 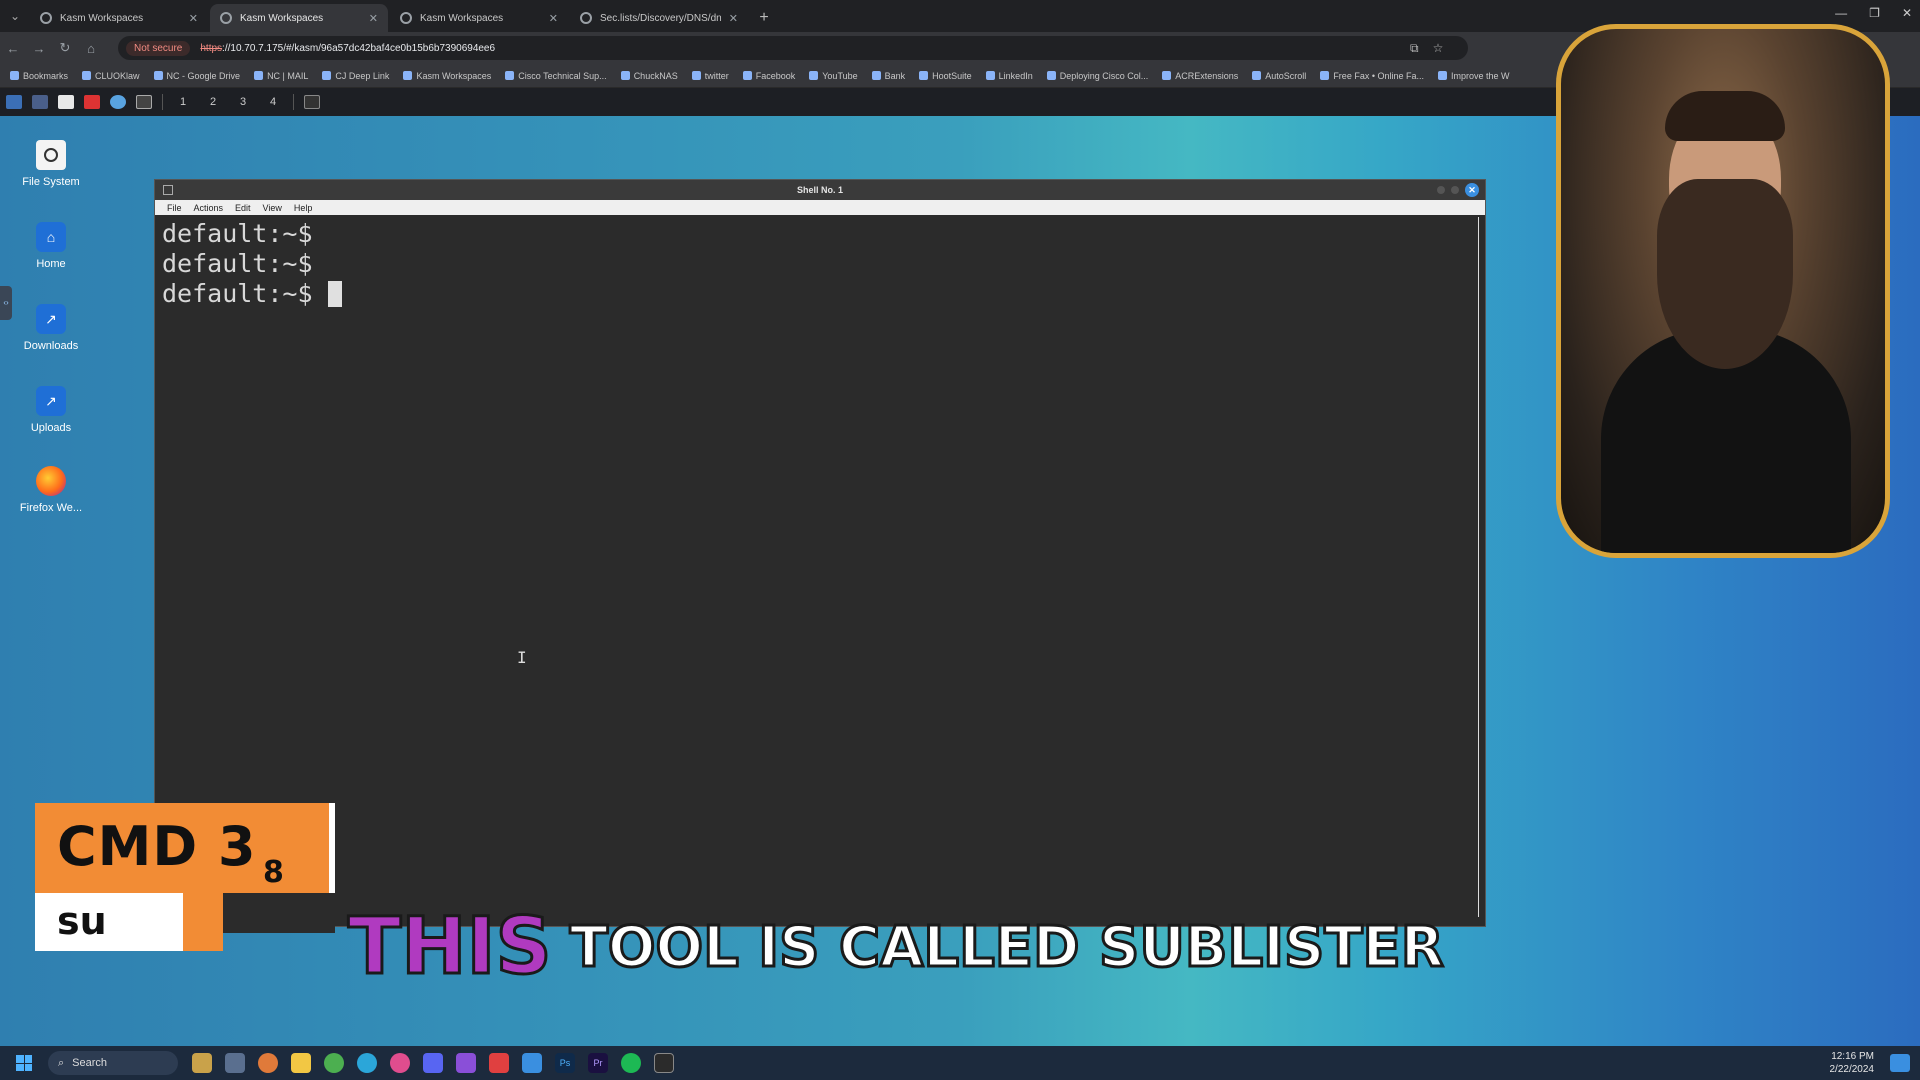 I want to click on minimize-icon, so click(x=1441, y=190).